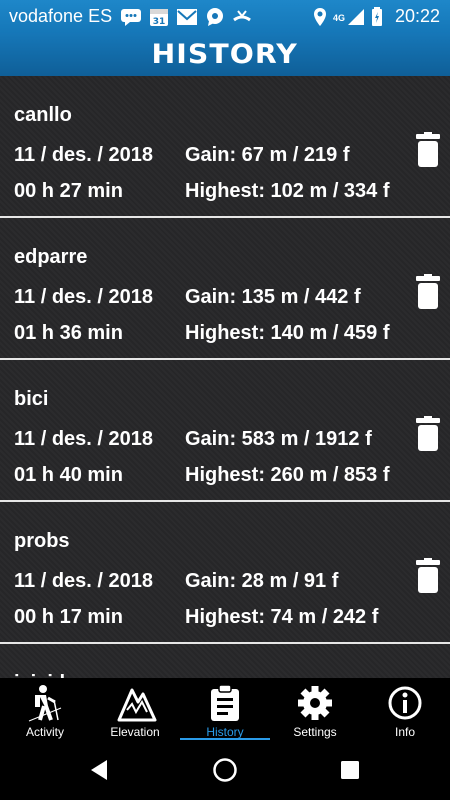 This screenshot has height=800, width=450. I want to click on carrier-label: vodafone ES, so click(61, 16).